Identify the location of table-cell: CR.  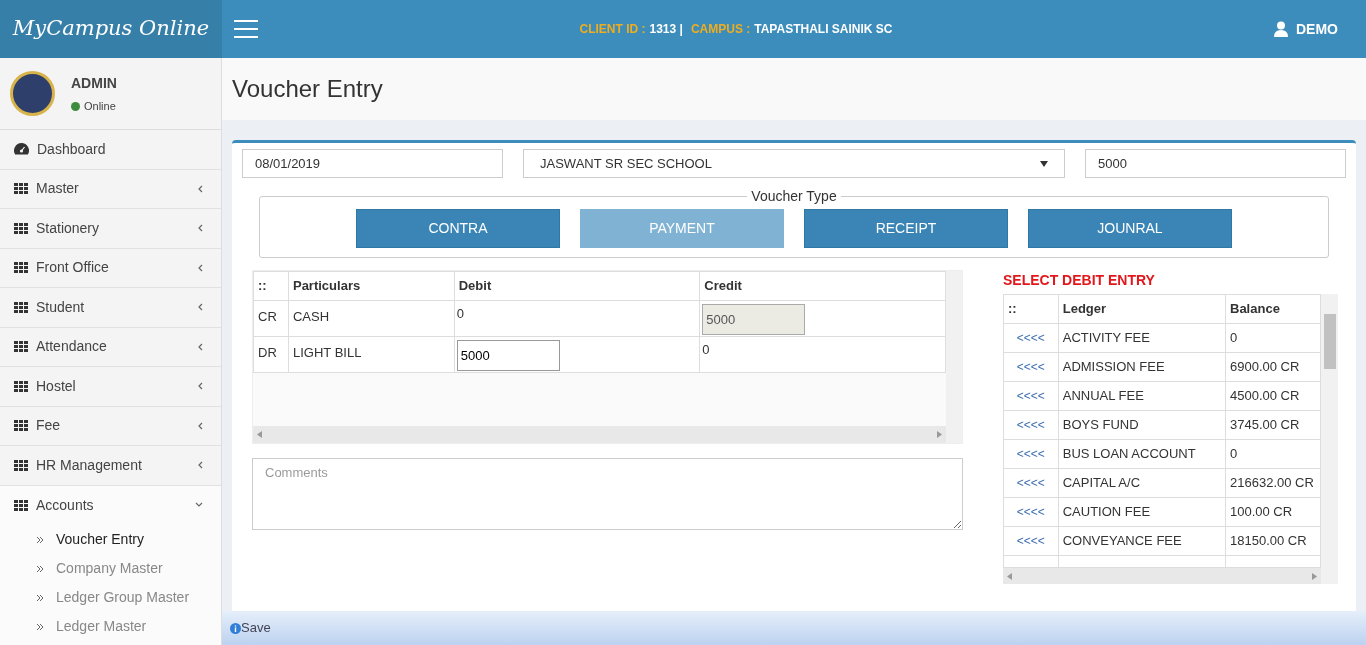
(271, 318).